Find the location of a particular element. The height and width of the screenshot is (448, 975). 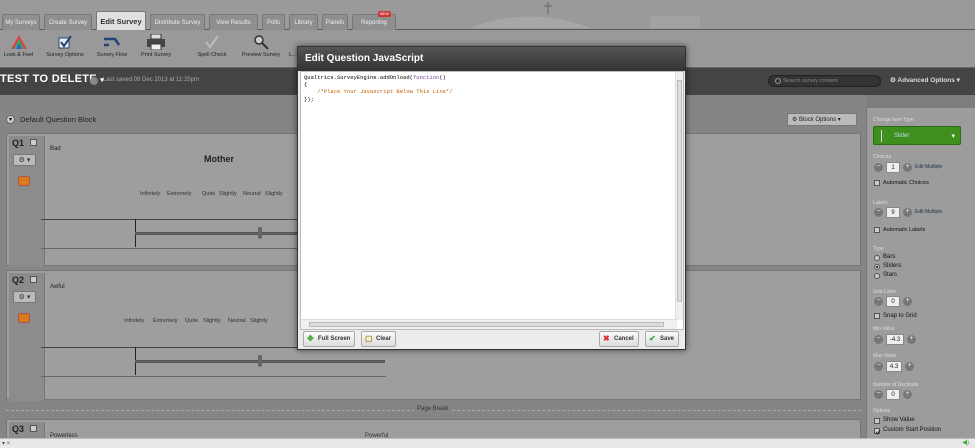

tab-edit-survey: Edit Survey is located at coordinates (121, 20).